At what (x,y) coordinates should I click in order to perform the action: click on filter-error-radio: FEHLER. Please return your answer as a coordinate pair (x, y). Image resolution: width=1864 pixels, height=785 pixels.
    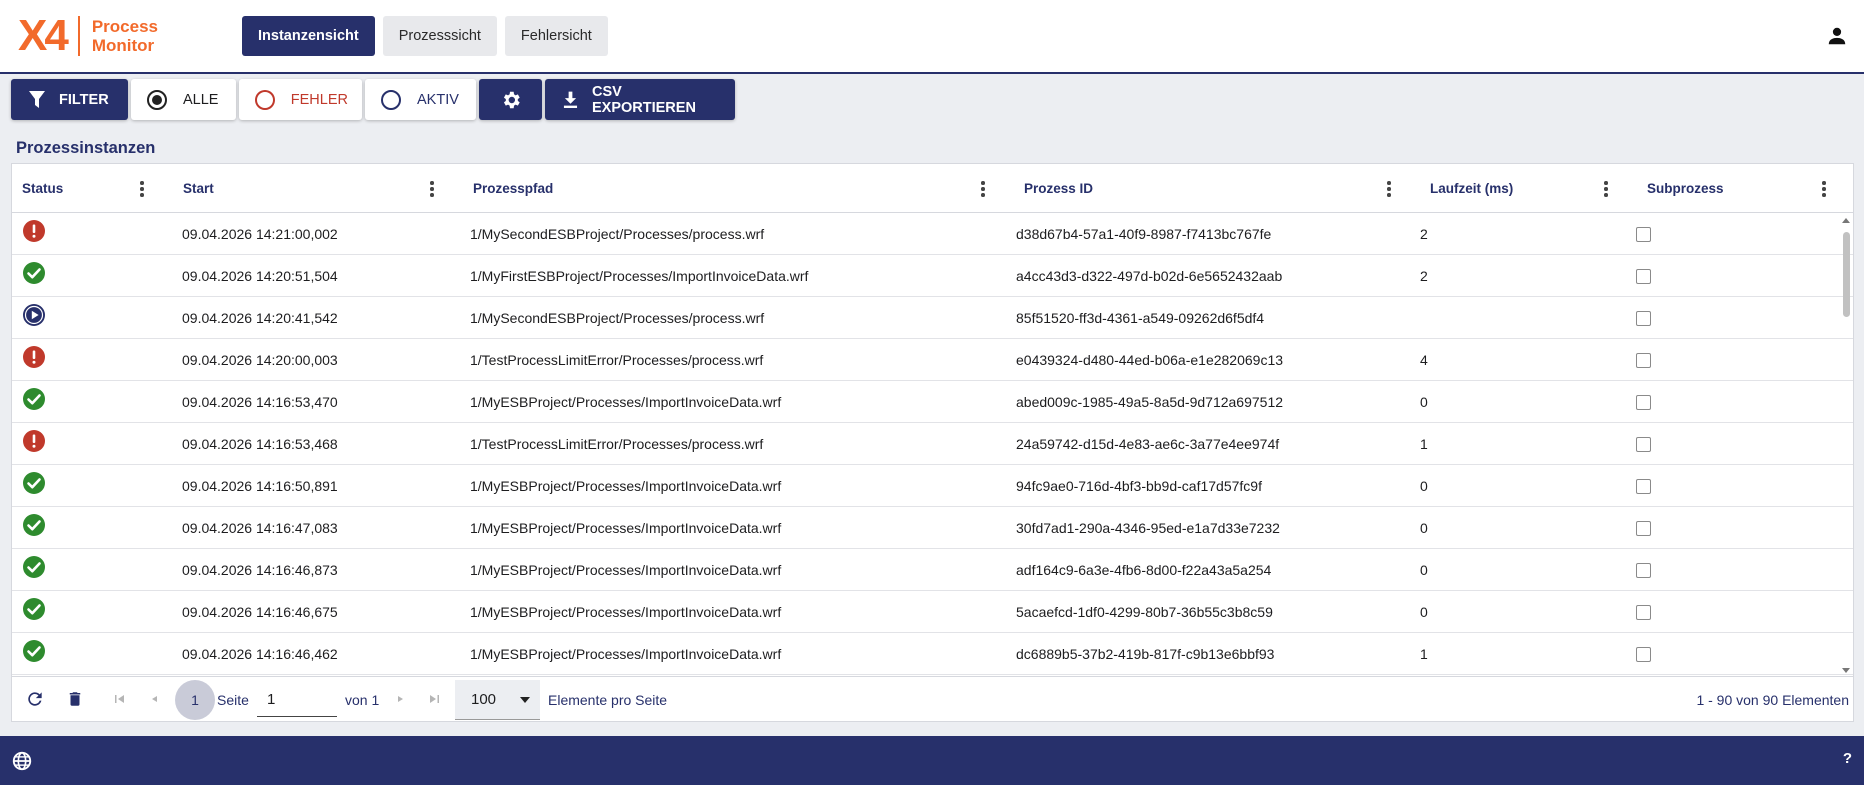
    Looking at the image, I should click on (300, 99).